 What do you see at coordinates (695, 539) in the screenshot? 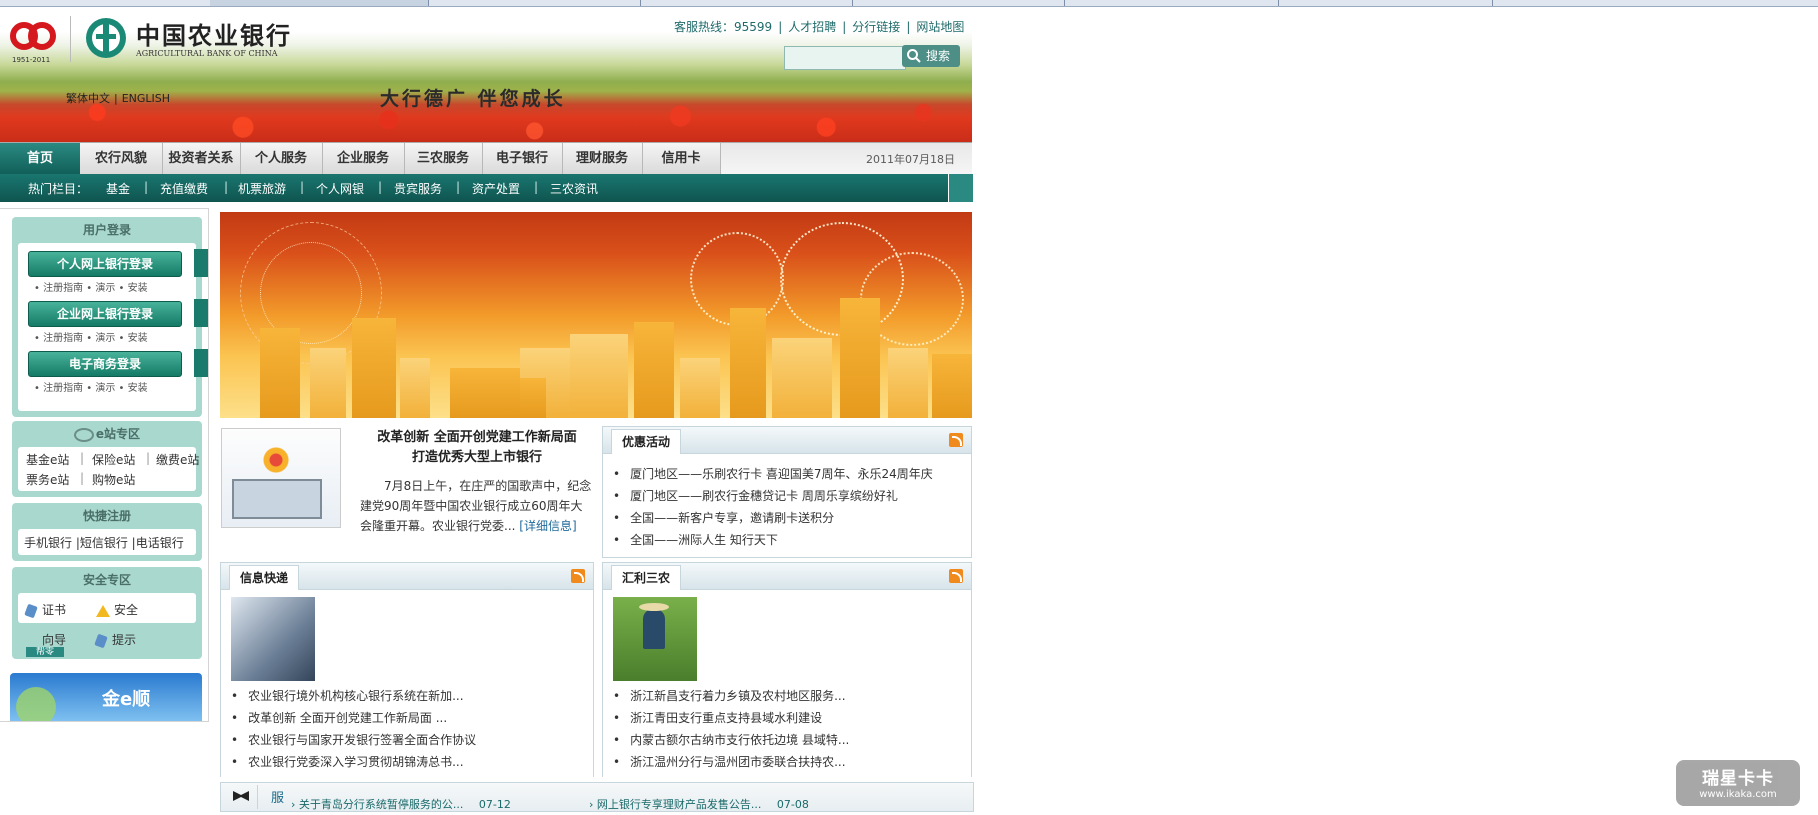
I see `list-item: 全国——洲际人生 知行天下` at bounding box center [695, 539].